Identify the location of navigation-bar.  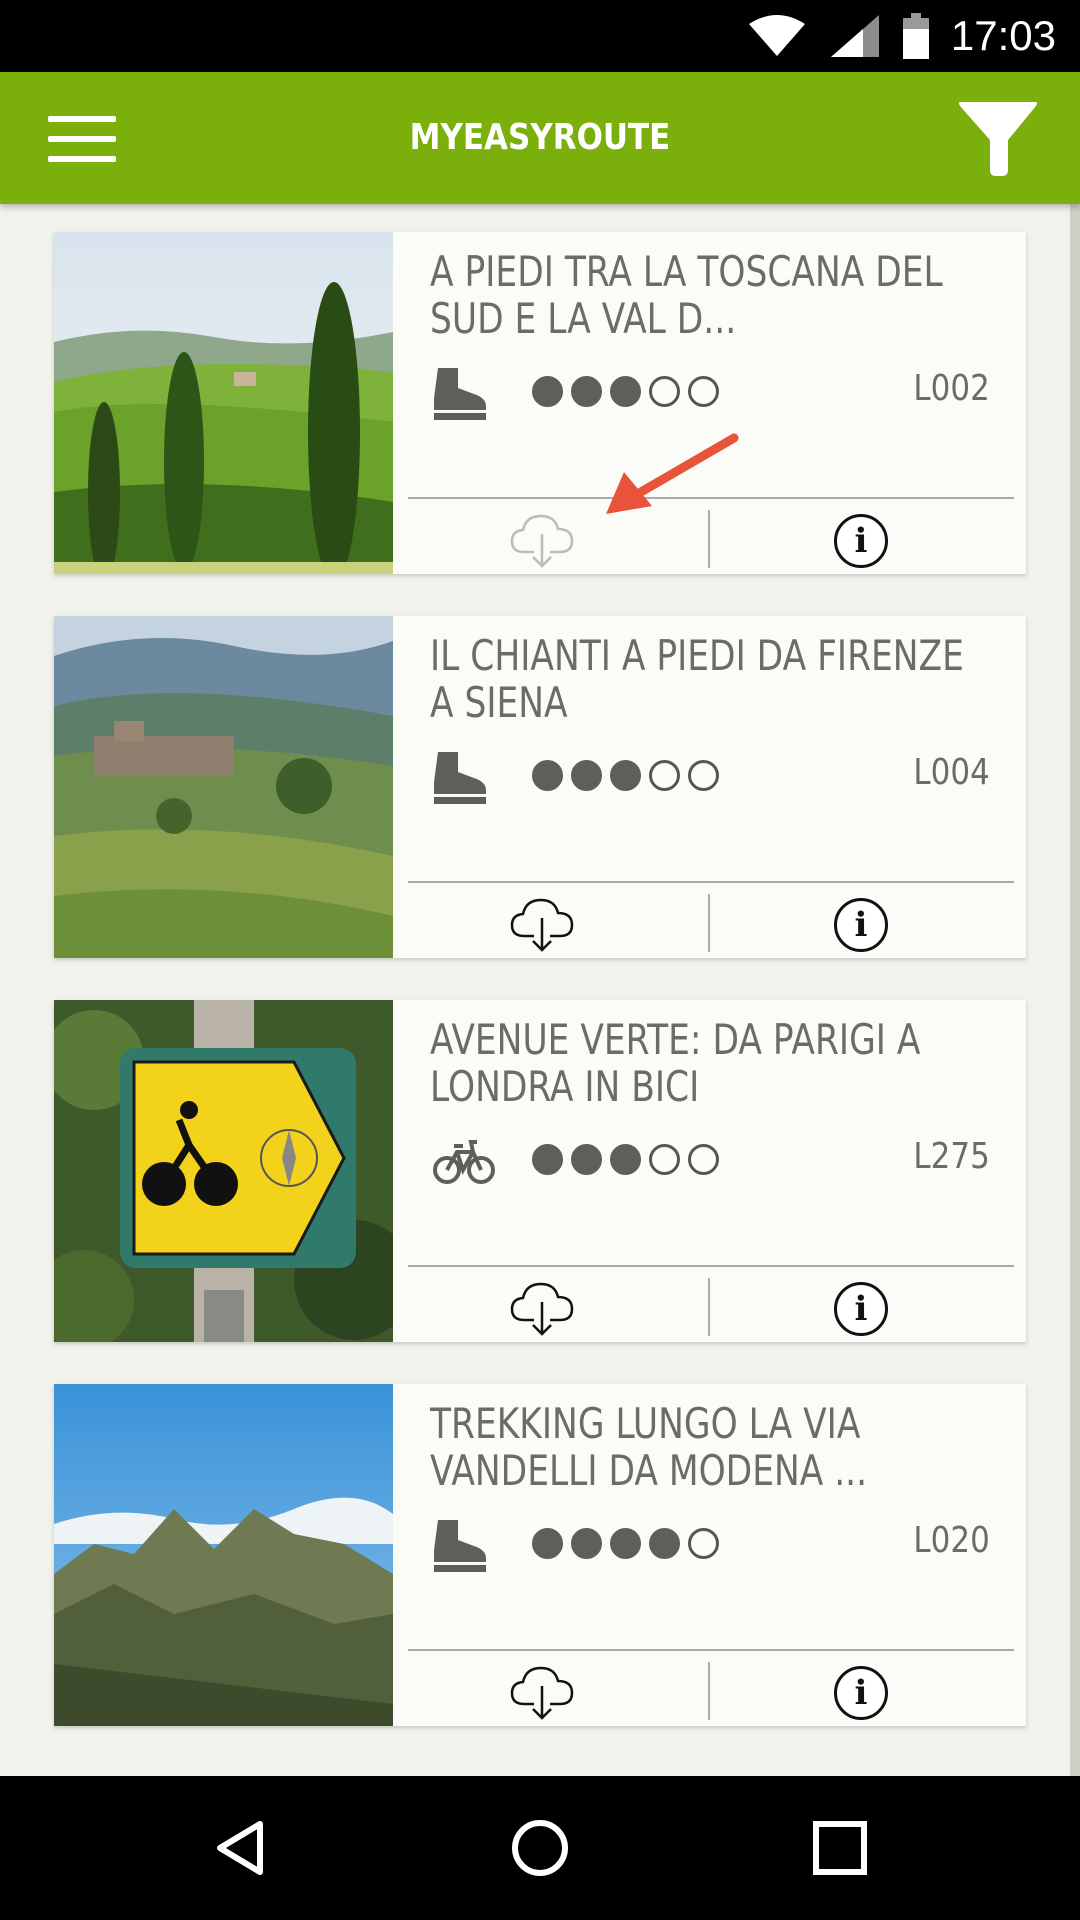
(540, 1848).